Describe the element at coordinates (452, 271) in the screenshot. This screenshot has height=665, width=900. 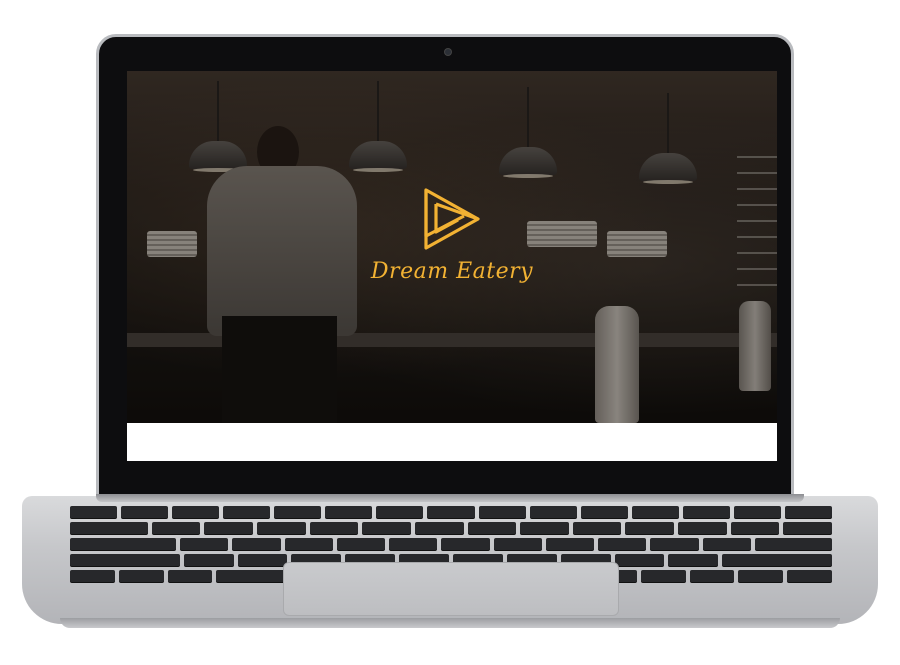
I see `brand-name: Dream Eatery` at that location.